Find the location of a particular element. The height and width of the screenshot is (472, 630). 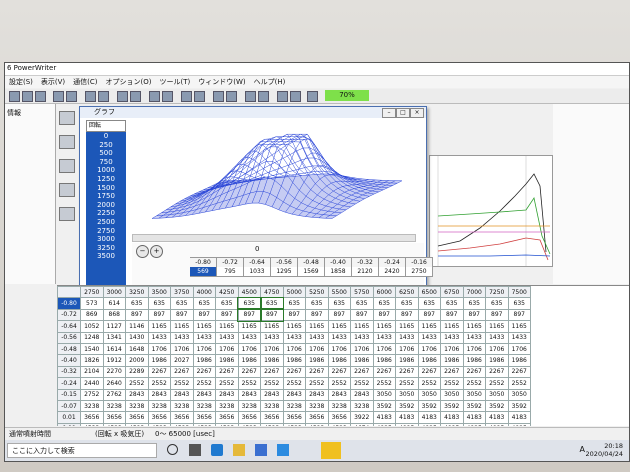

map-cell: 4825 is located at coordinates (452, 424).